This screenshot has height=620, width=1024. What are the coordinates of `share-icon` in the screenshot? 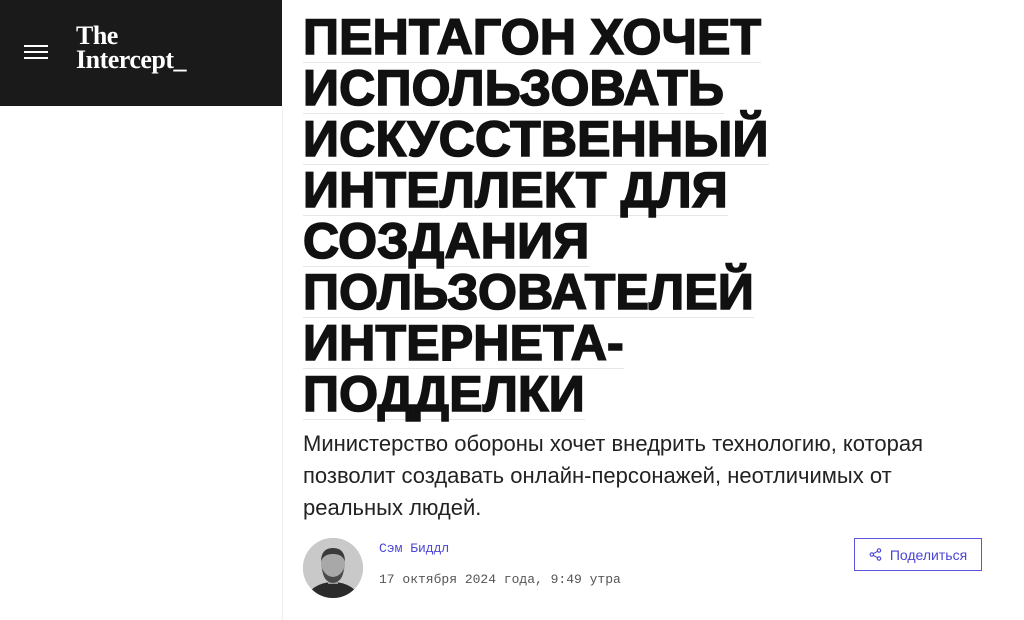 It's located at (875, 554).